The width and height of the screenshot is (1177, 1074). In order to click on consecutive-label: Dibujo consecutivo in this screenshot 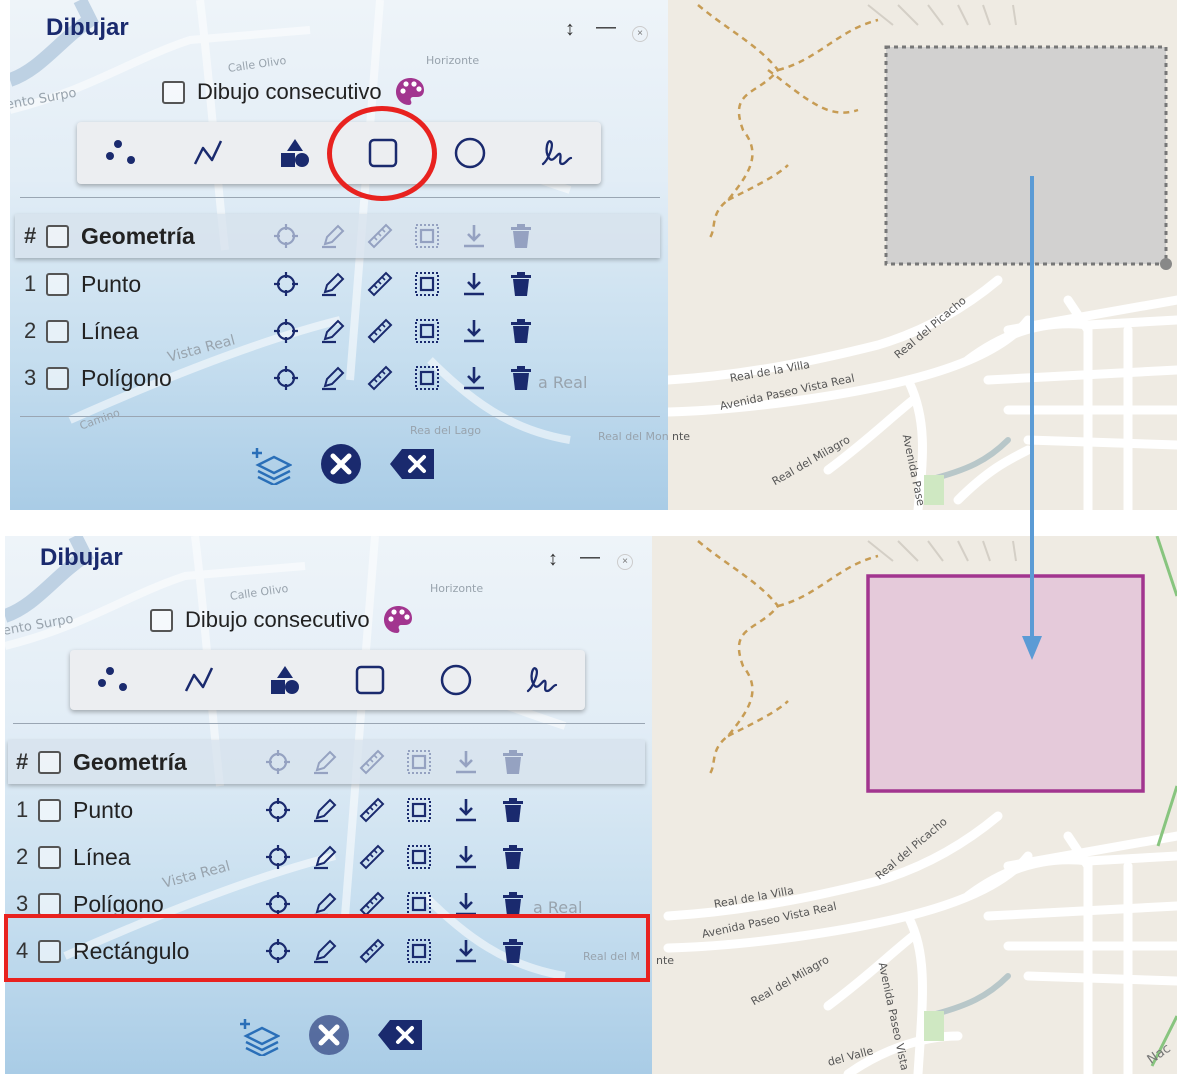, I will do `click(277, 619)`.